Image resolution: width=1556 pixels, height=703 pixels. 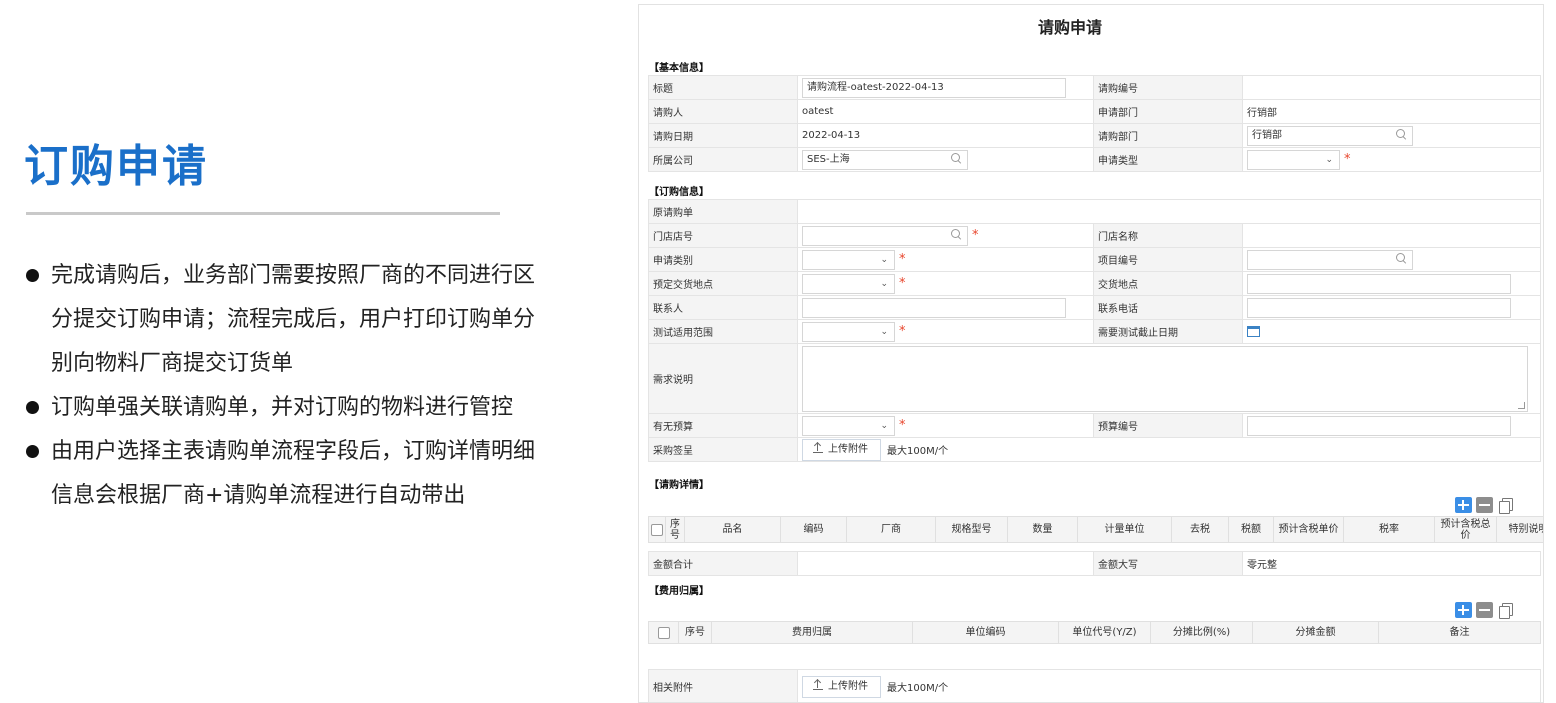 What do you see at coordinates (1168, 259) in the screenshot?
I see `project-no-label: 项目编号` at bounding box center [1168, 259].